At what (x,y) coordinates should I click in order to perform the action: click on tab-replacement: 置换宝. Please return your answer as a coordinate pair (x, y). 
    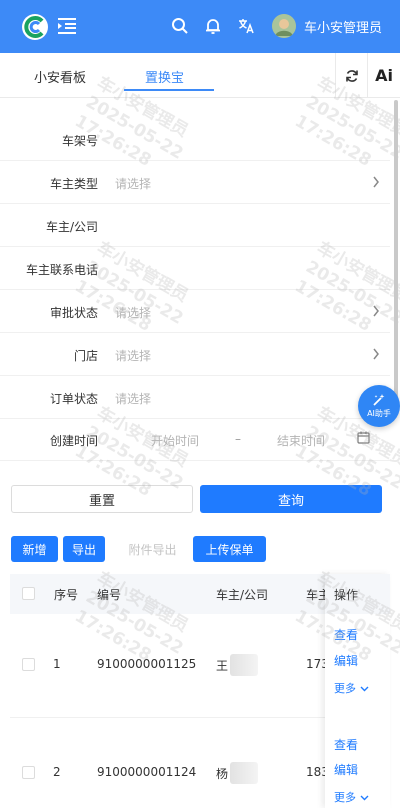
    Looking at the image, I should click on (164, 76).